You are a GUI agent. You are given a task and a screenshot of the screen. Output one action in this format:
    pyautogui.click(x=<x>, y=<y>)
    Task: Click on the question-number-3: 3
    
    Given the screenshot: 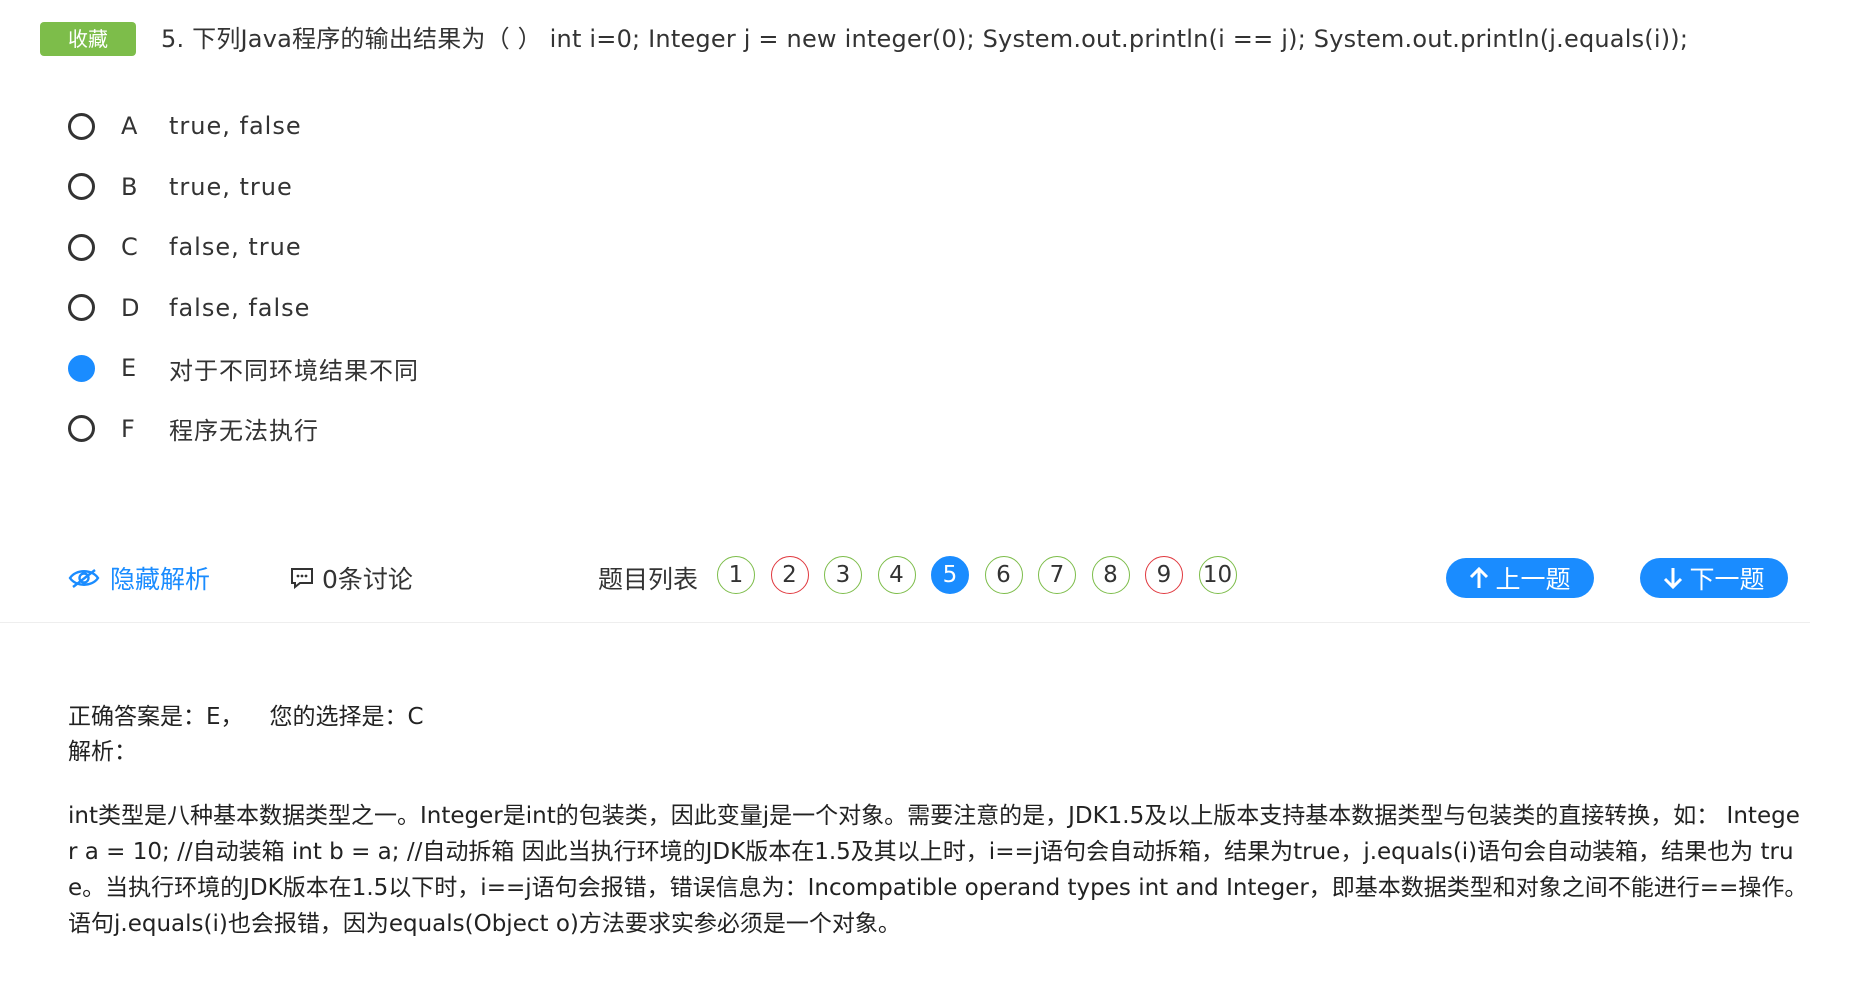 What is the action you would take?
    pyautogui.click(x=843, y=575)
    